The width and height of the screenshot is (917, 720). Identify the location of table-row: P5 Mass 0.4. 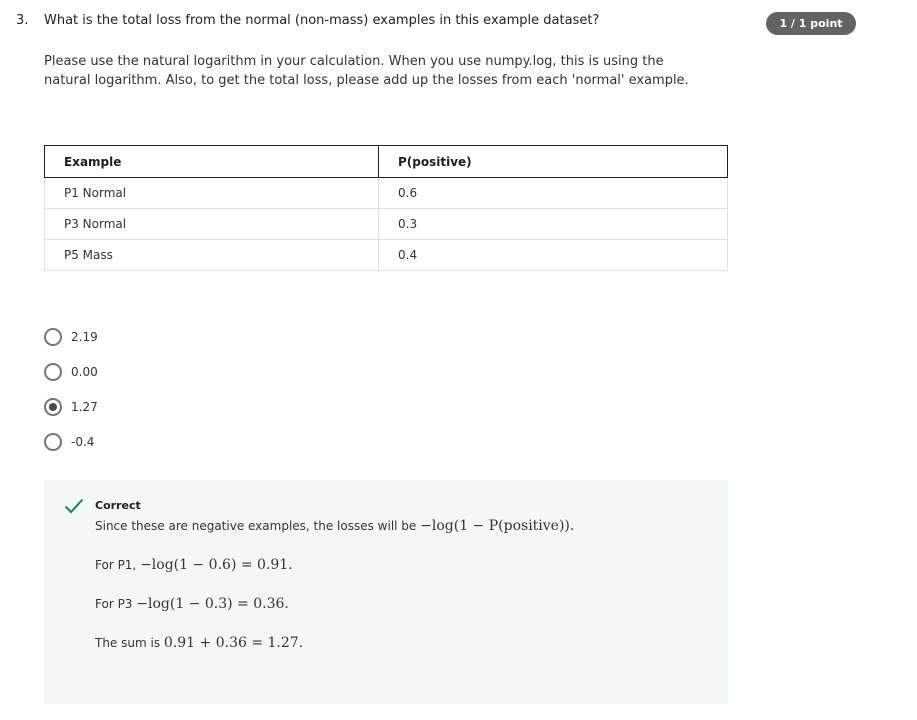
(386, 255).